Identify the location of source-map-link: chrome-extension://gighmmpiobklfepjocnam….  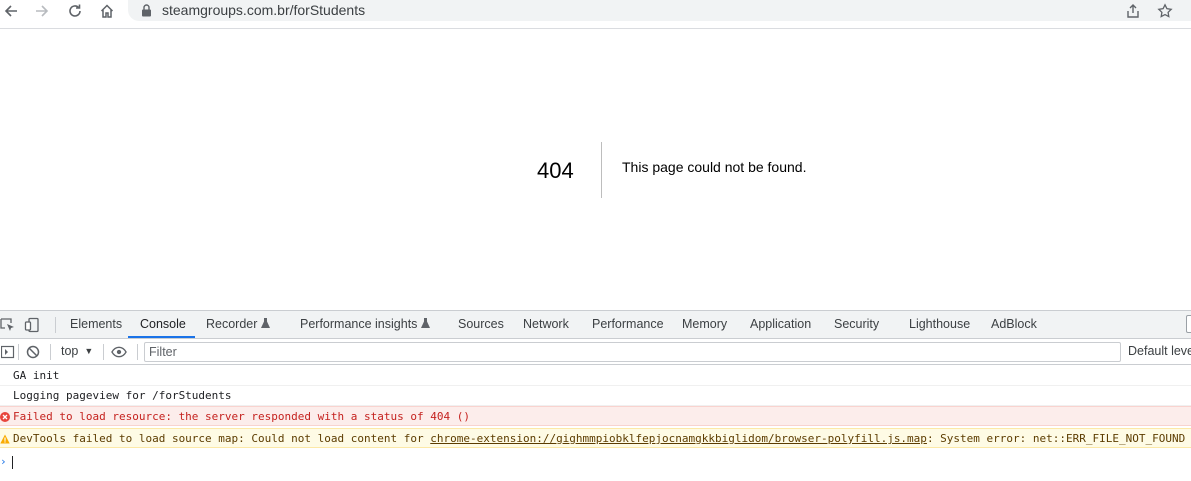
(678, 438).